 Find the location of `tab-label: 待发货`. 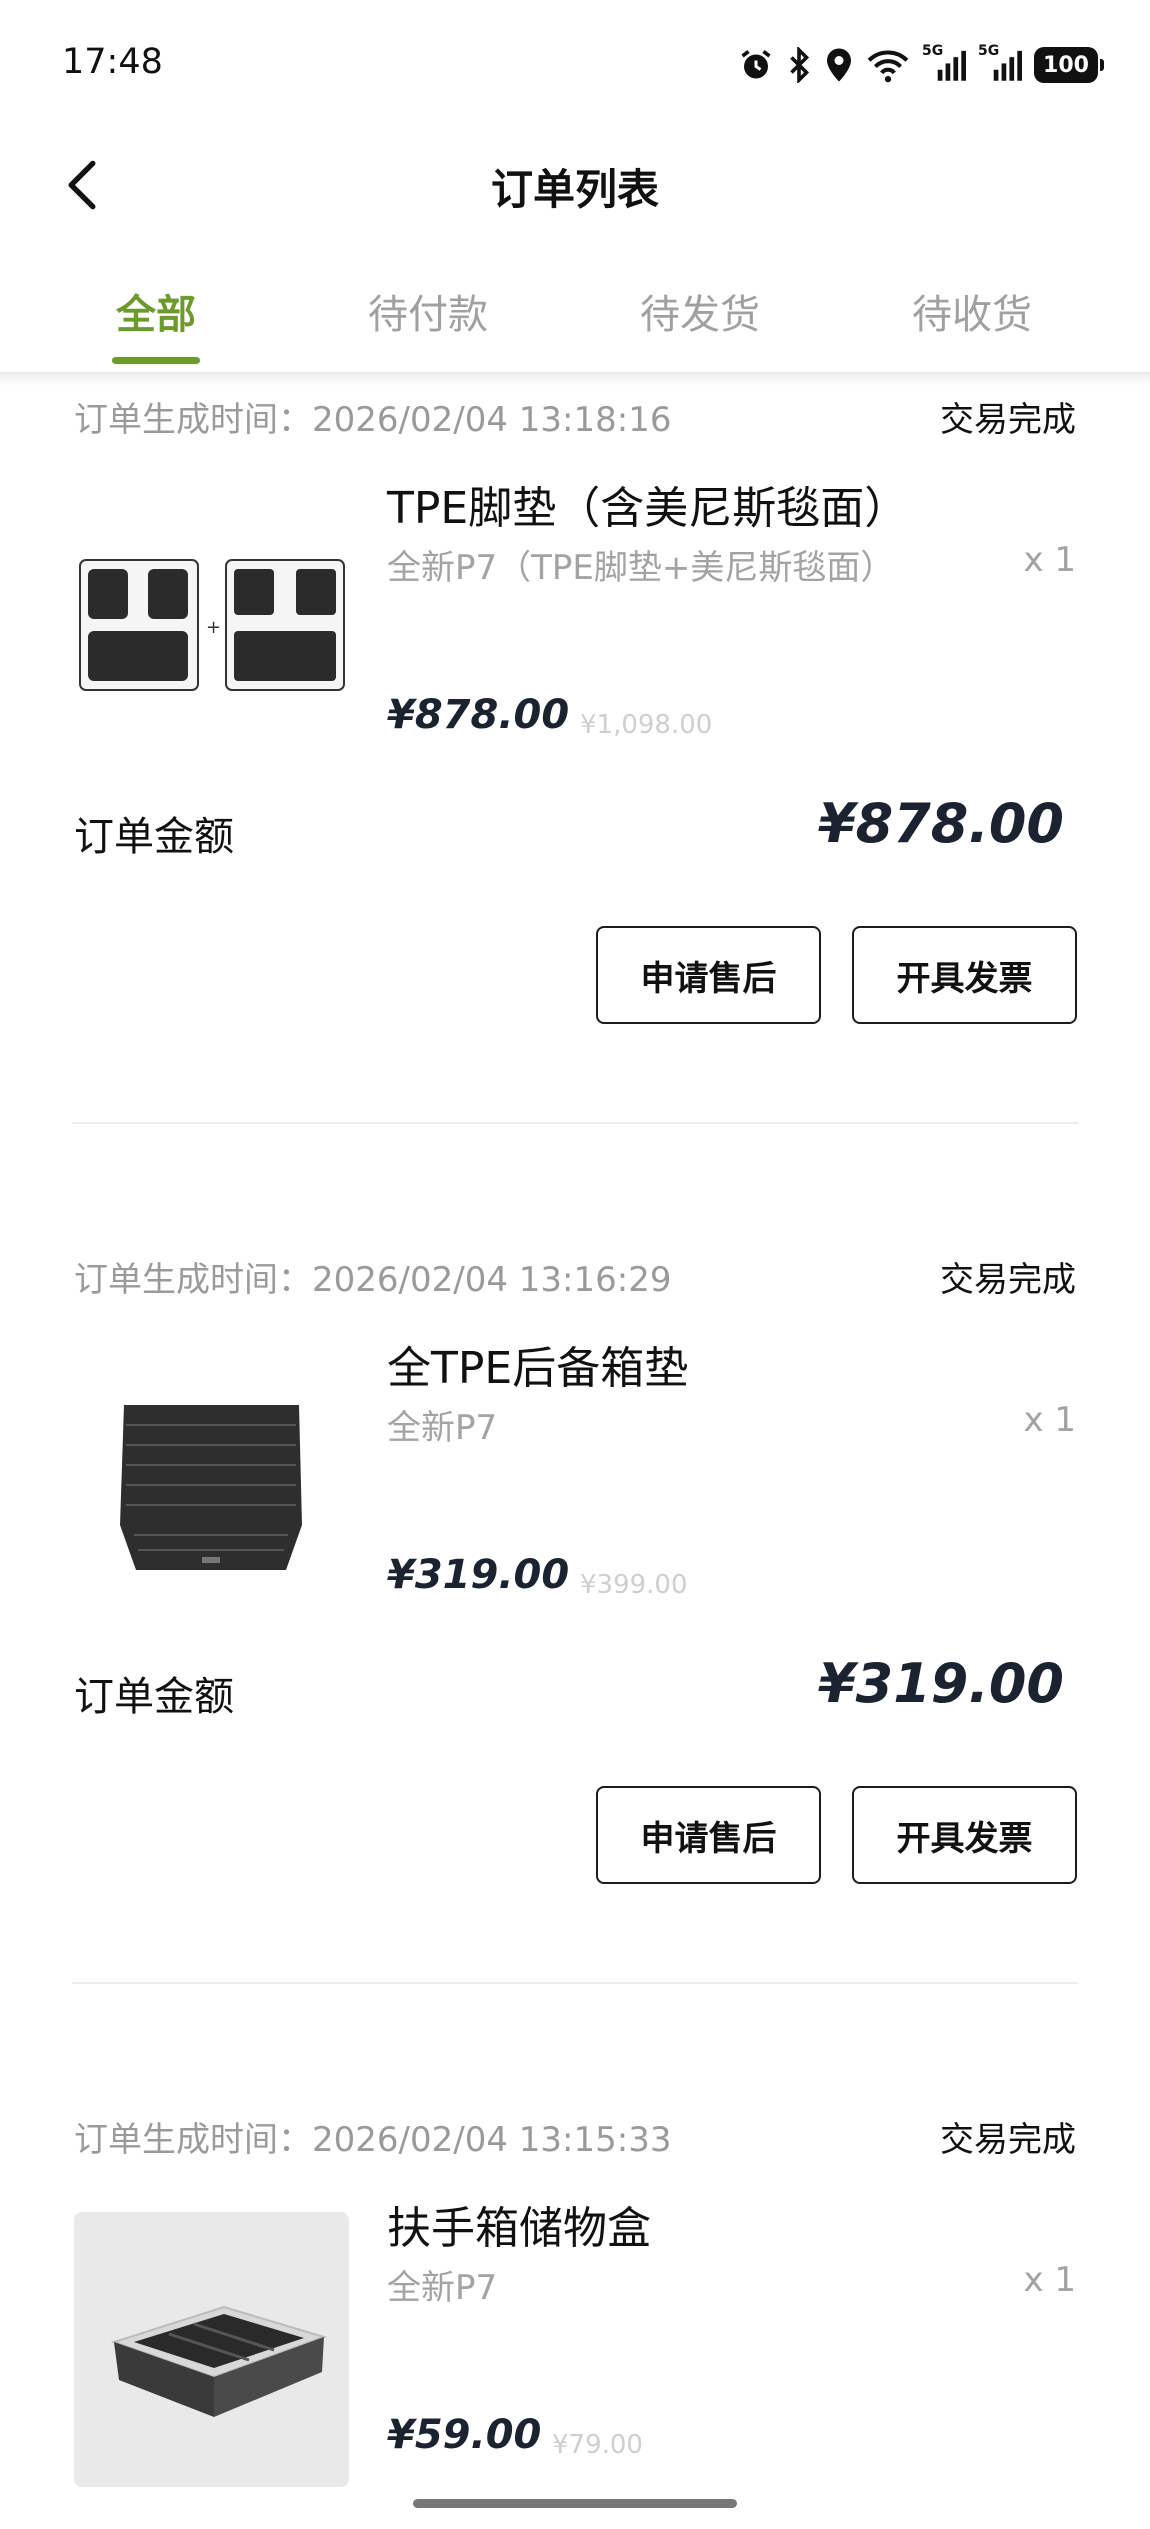

tab-label: 待发货 is located at coordinates (700, 315).